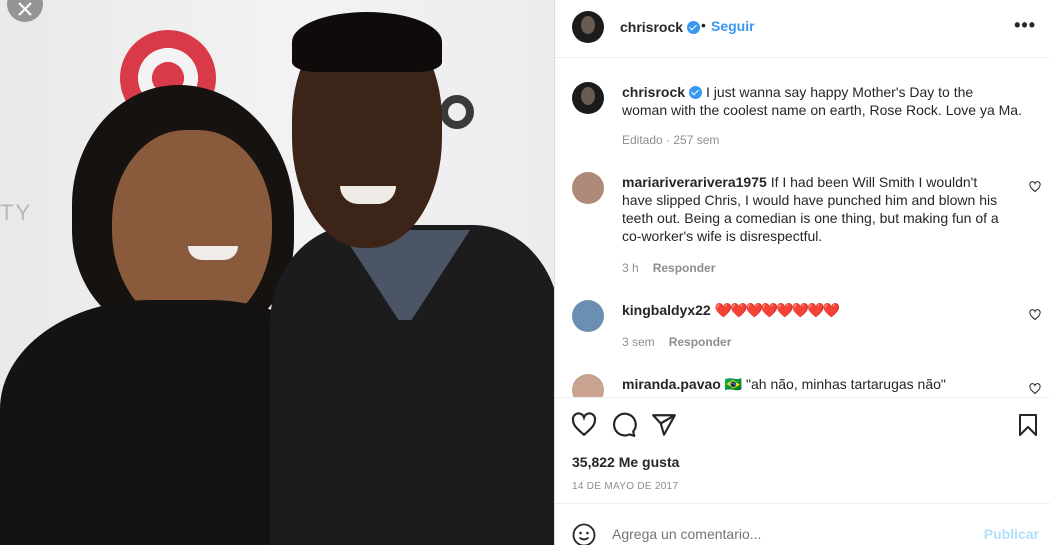 The width and height of the screenshot is (1050, 545). Describe the element at coordinates (777, 310) in the screenshot. I see `comment-body: ❤️❤️❤️❤️❤️❤️❤️❤️` at that location.